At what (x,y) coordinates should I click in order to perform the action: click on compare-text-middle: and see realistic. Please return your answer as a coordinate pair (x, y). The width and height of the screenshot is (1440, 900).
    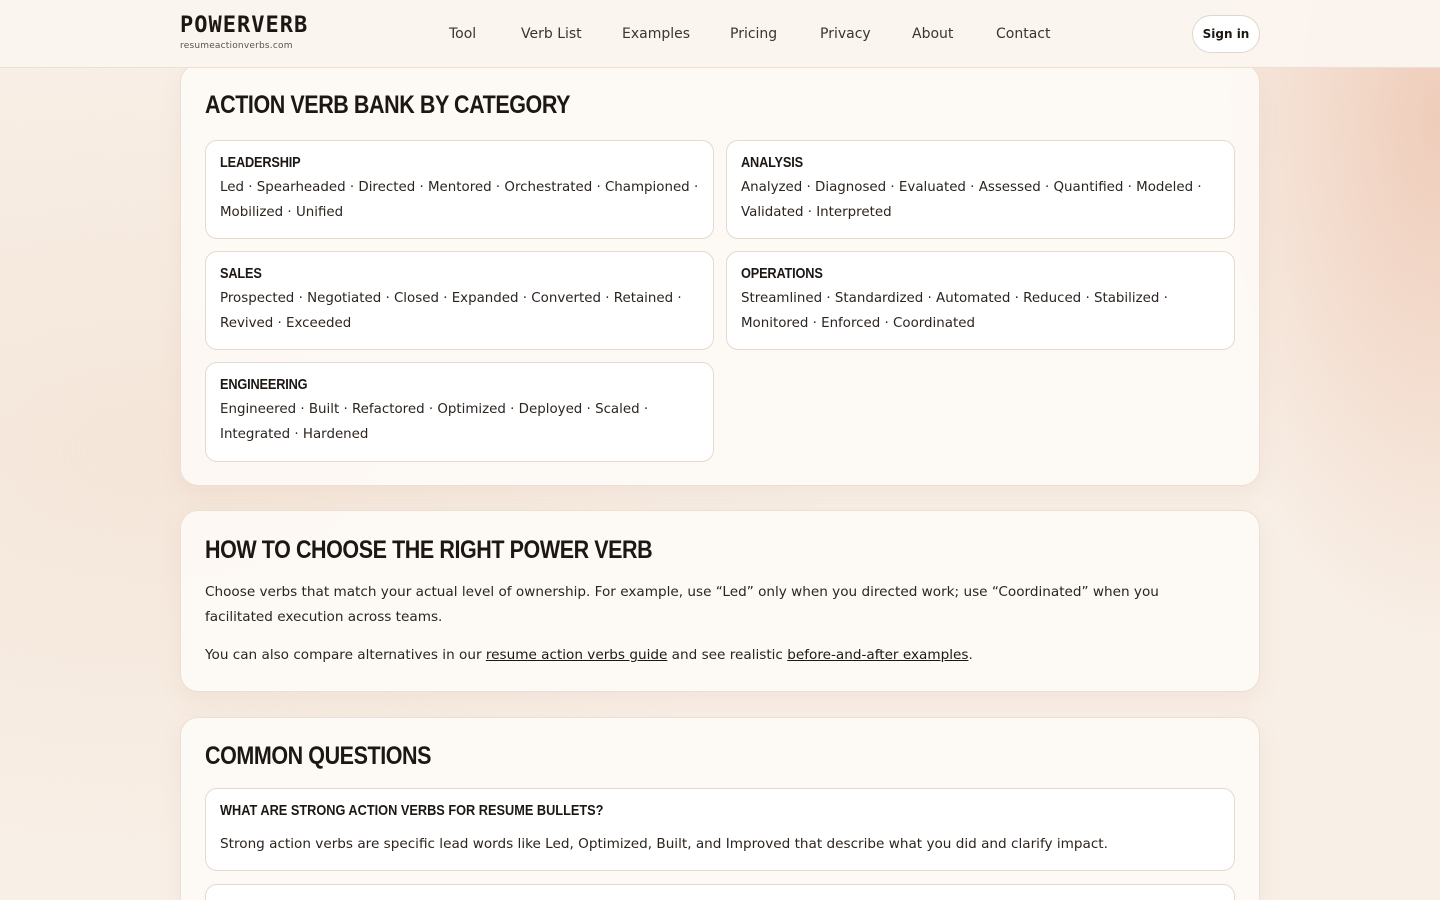
    Looking at the image, I should click on (727, 655).